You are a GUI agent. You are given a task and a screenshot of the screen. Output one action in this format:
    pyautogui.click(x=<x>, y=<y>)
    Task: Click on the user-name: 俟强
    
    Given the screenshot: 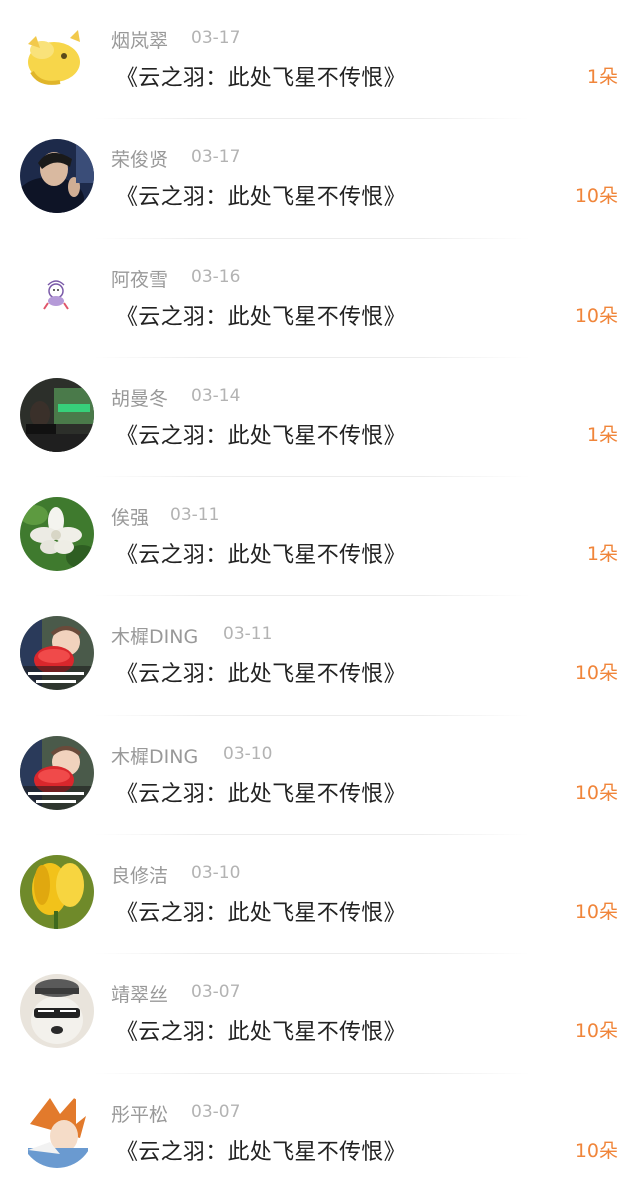 What is the action you would take?
    pyautogui.click(x=130, y=516)
    